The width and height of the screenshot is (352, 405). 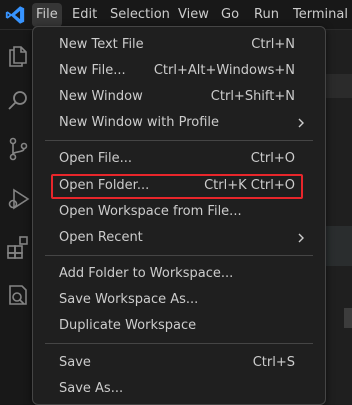 I want to click on vscode-logo-icon, so click(x=15, y=15).